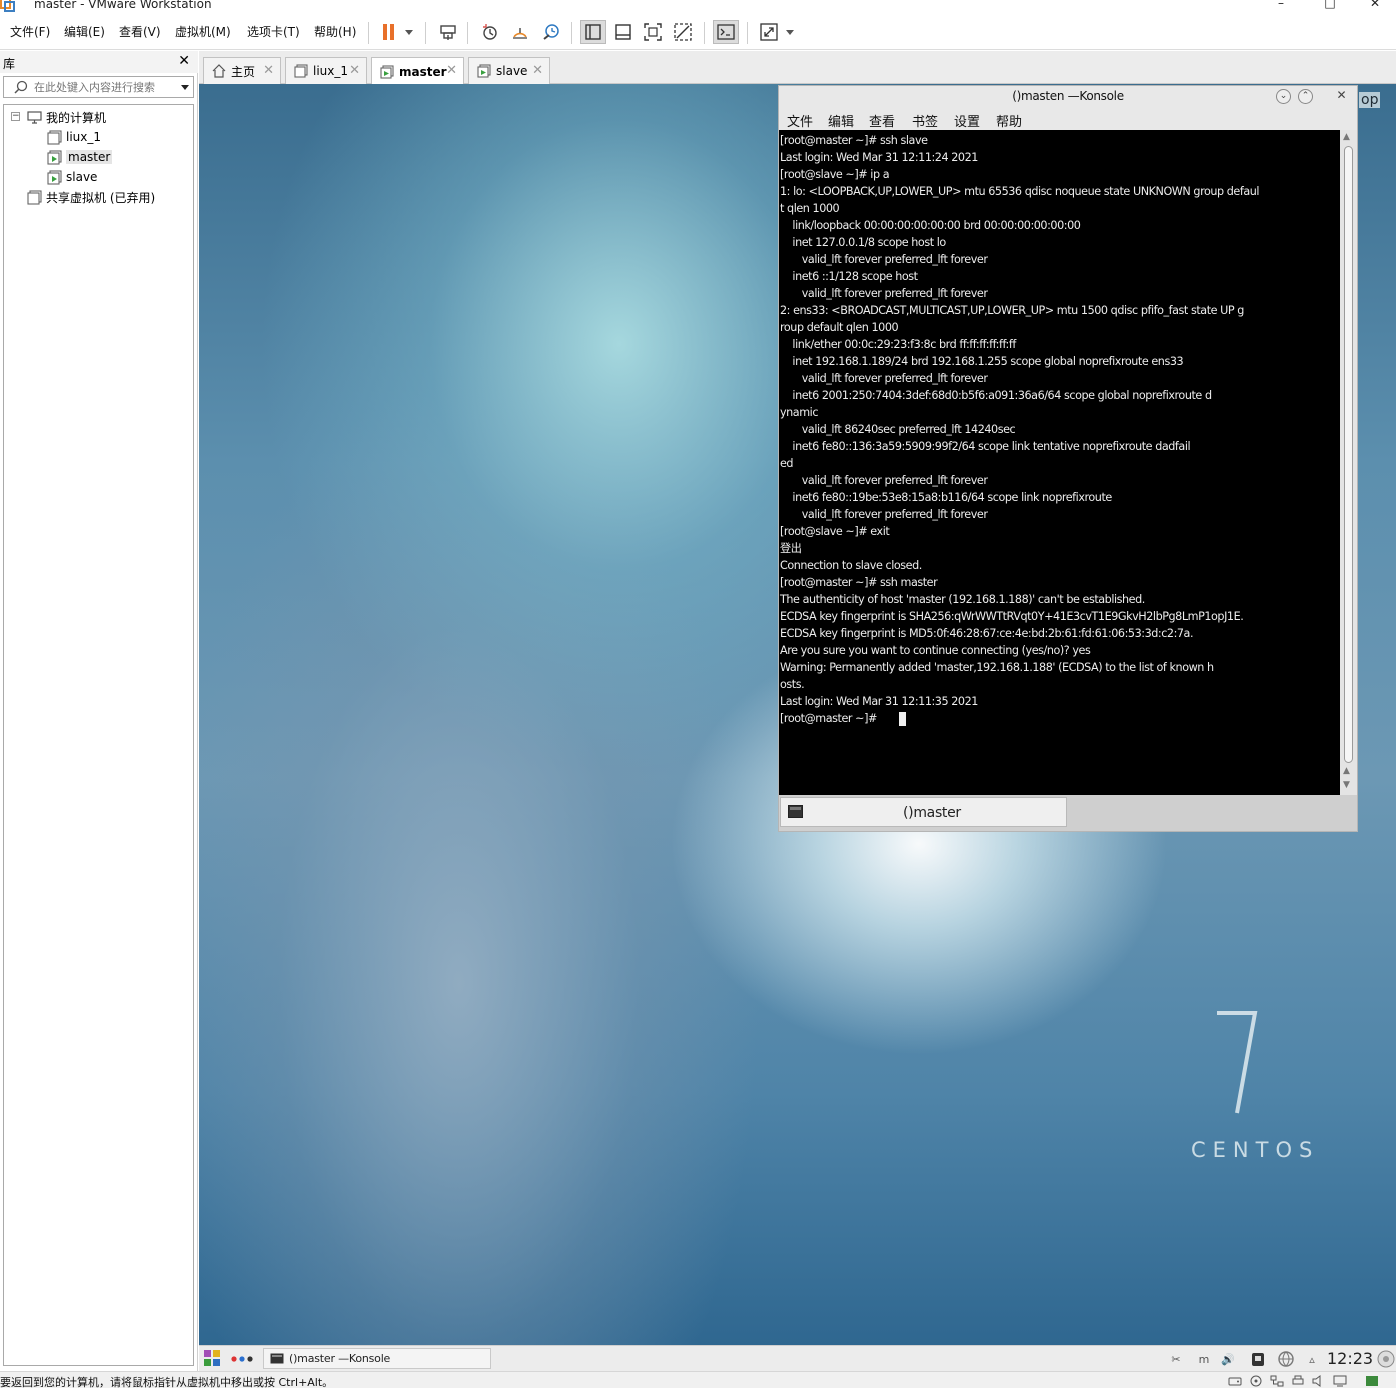  Describe the element at coordinates (66, 117) in the screenshot. I see `tree-item-my-computer: 我的计算机` at that location.